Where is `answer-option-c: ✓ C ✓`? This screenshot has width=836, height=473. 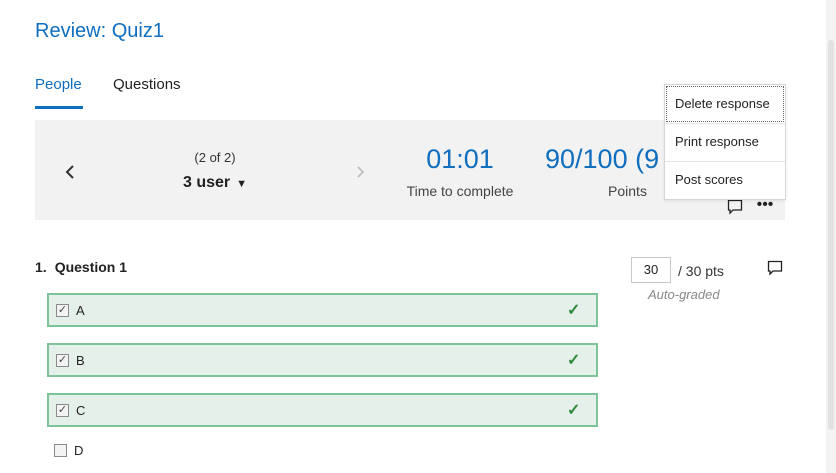
answer-option-c: ✓ C ✓ is located at coordinates (322, 410).